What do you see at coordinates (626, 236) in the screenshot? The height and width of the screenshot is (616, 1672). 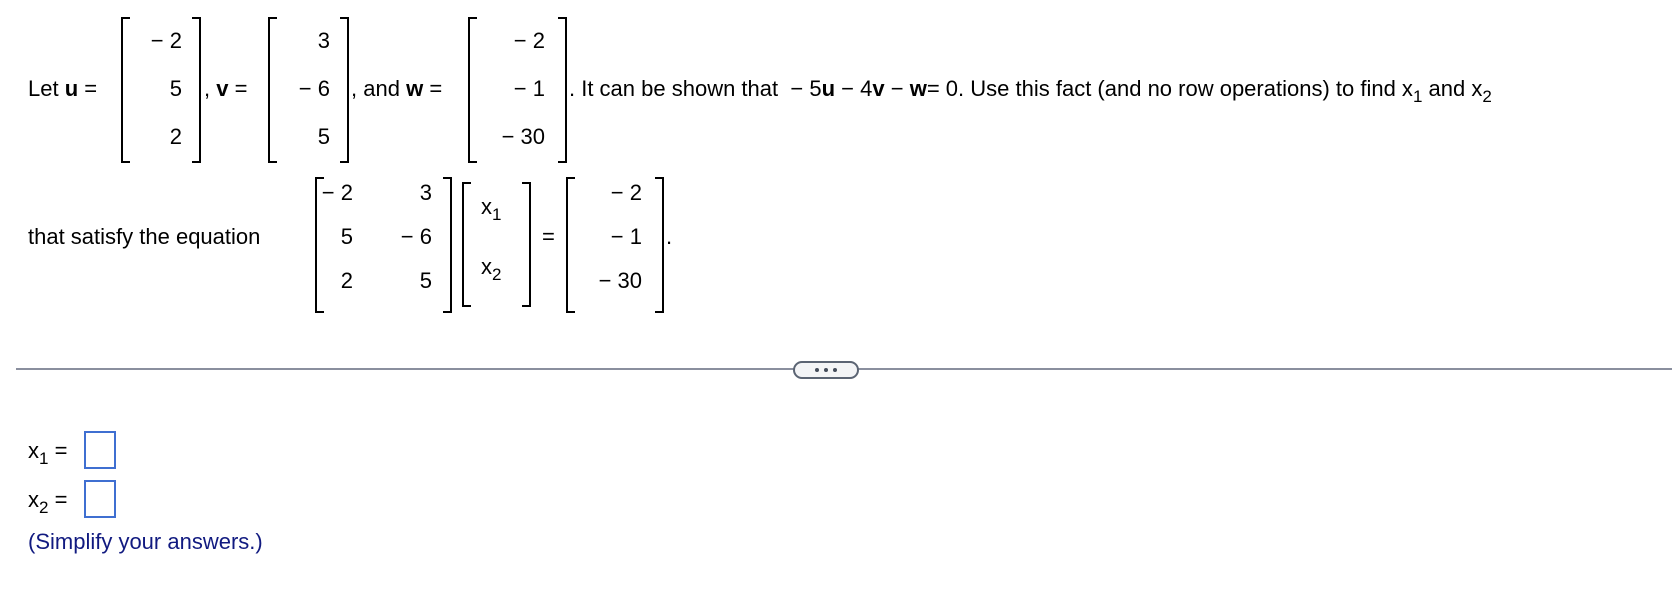 I see `rhs-entry: − 1` at bounding box center [626, 236].